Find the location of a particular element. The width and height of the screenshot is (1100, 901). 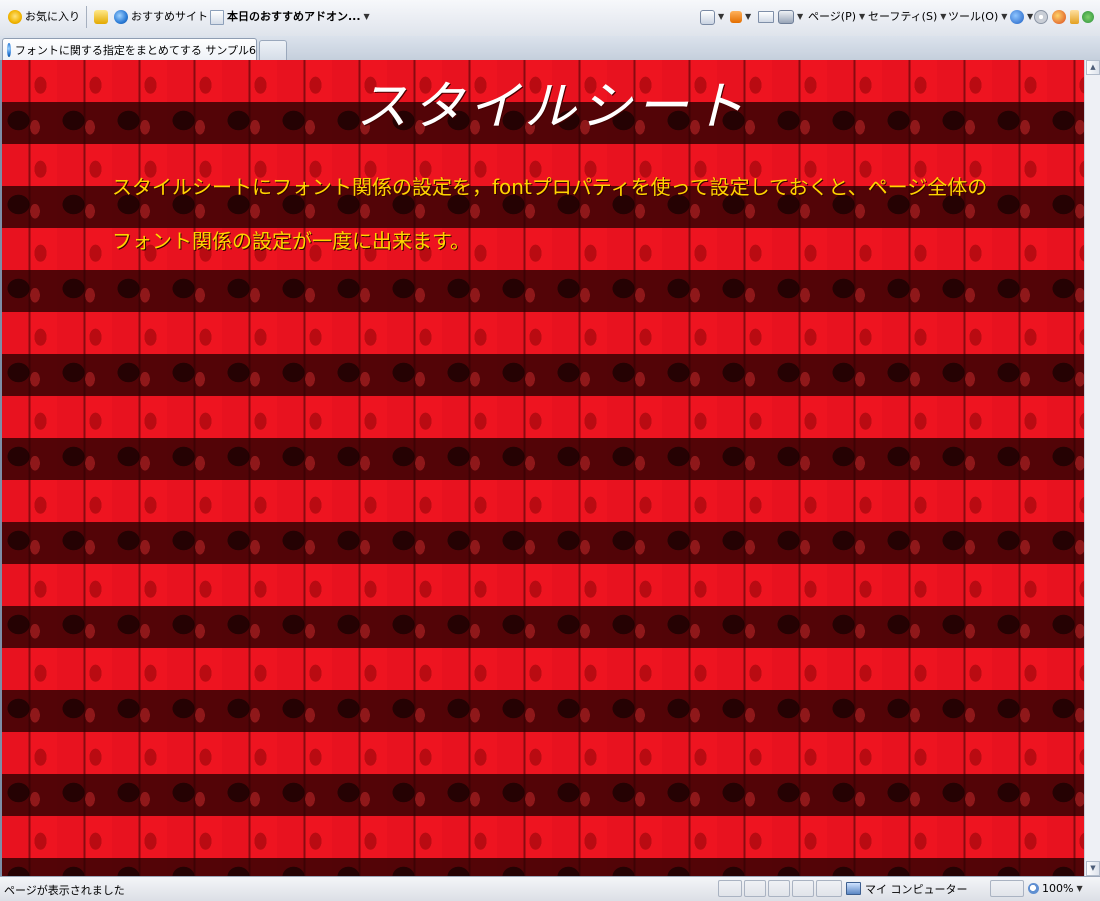

research-button is located at coordinates (1074, 17).